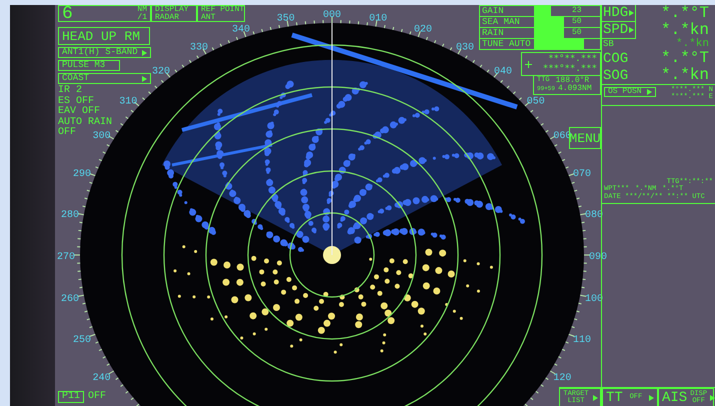  Describe the element at coordinates (535, 102) in the screenshot. I see `bearing-label: 050` at that location.